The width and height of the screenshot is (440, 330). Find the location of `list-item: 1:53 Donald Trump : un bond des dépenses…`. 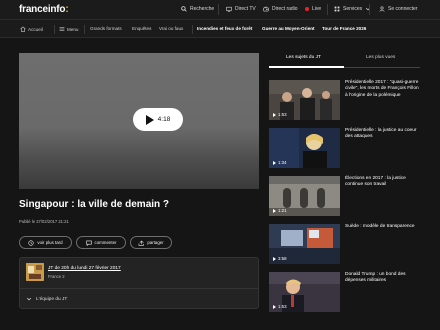

list-item: 1:53 Donald Trump : un bond des dépenses… is located at coordinates (344, 292).